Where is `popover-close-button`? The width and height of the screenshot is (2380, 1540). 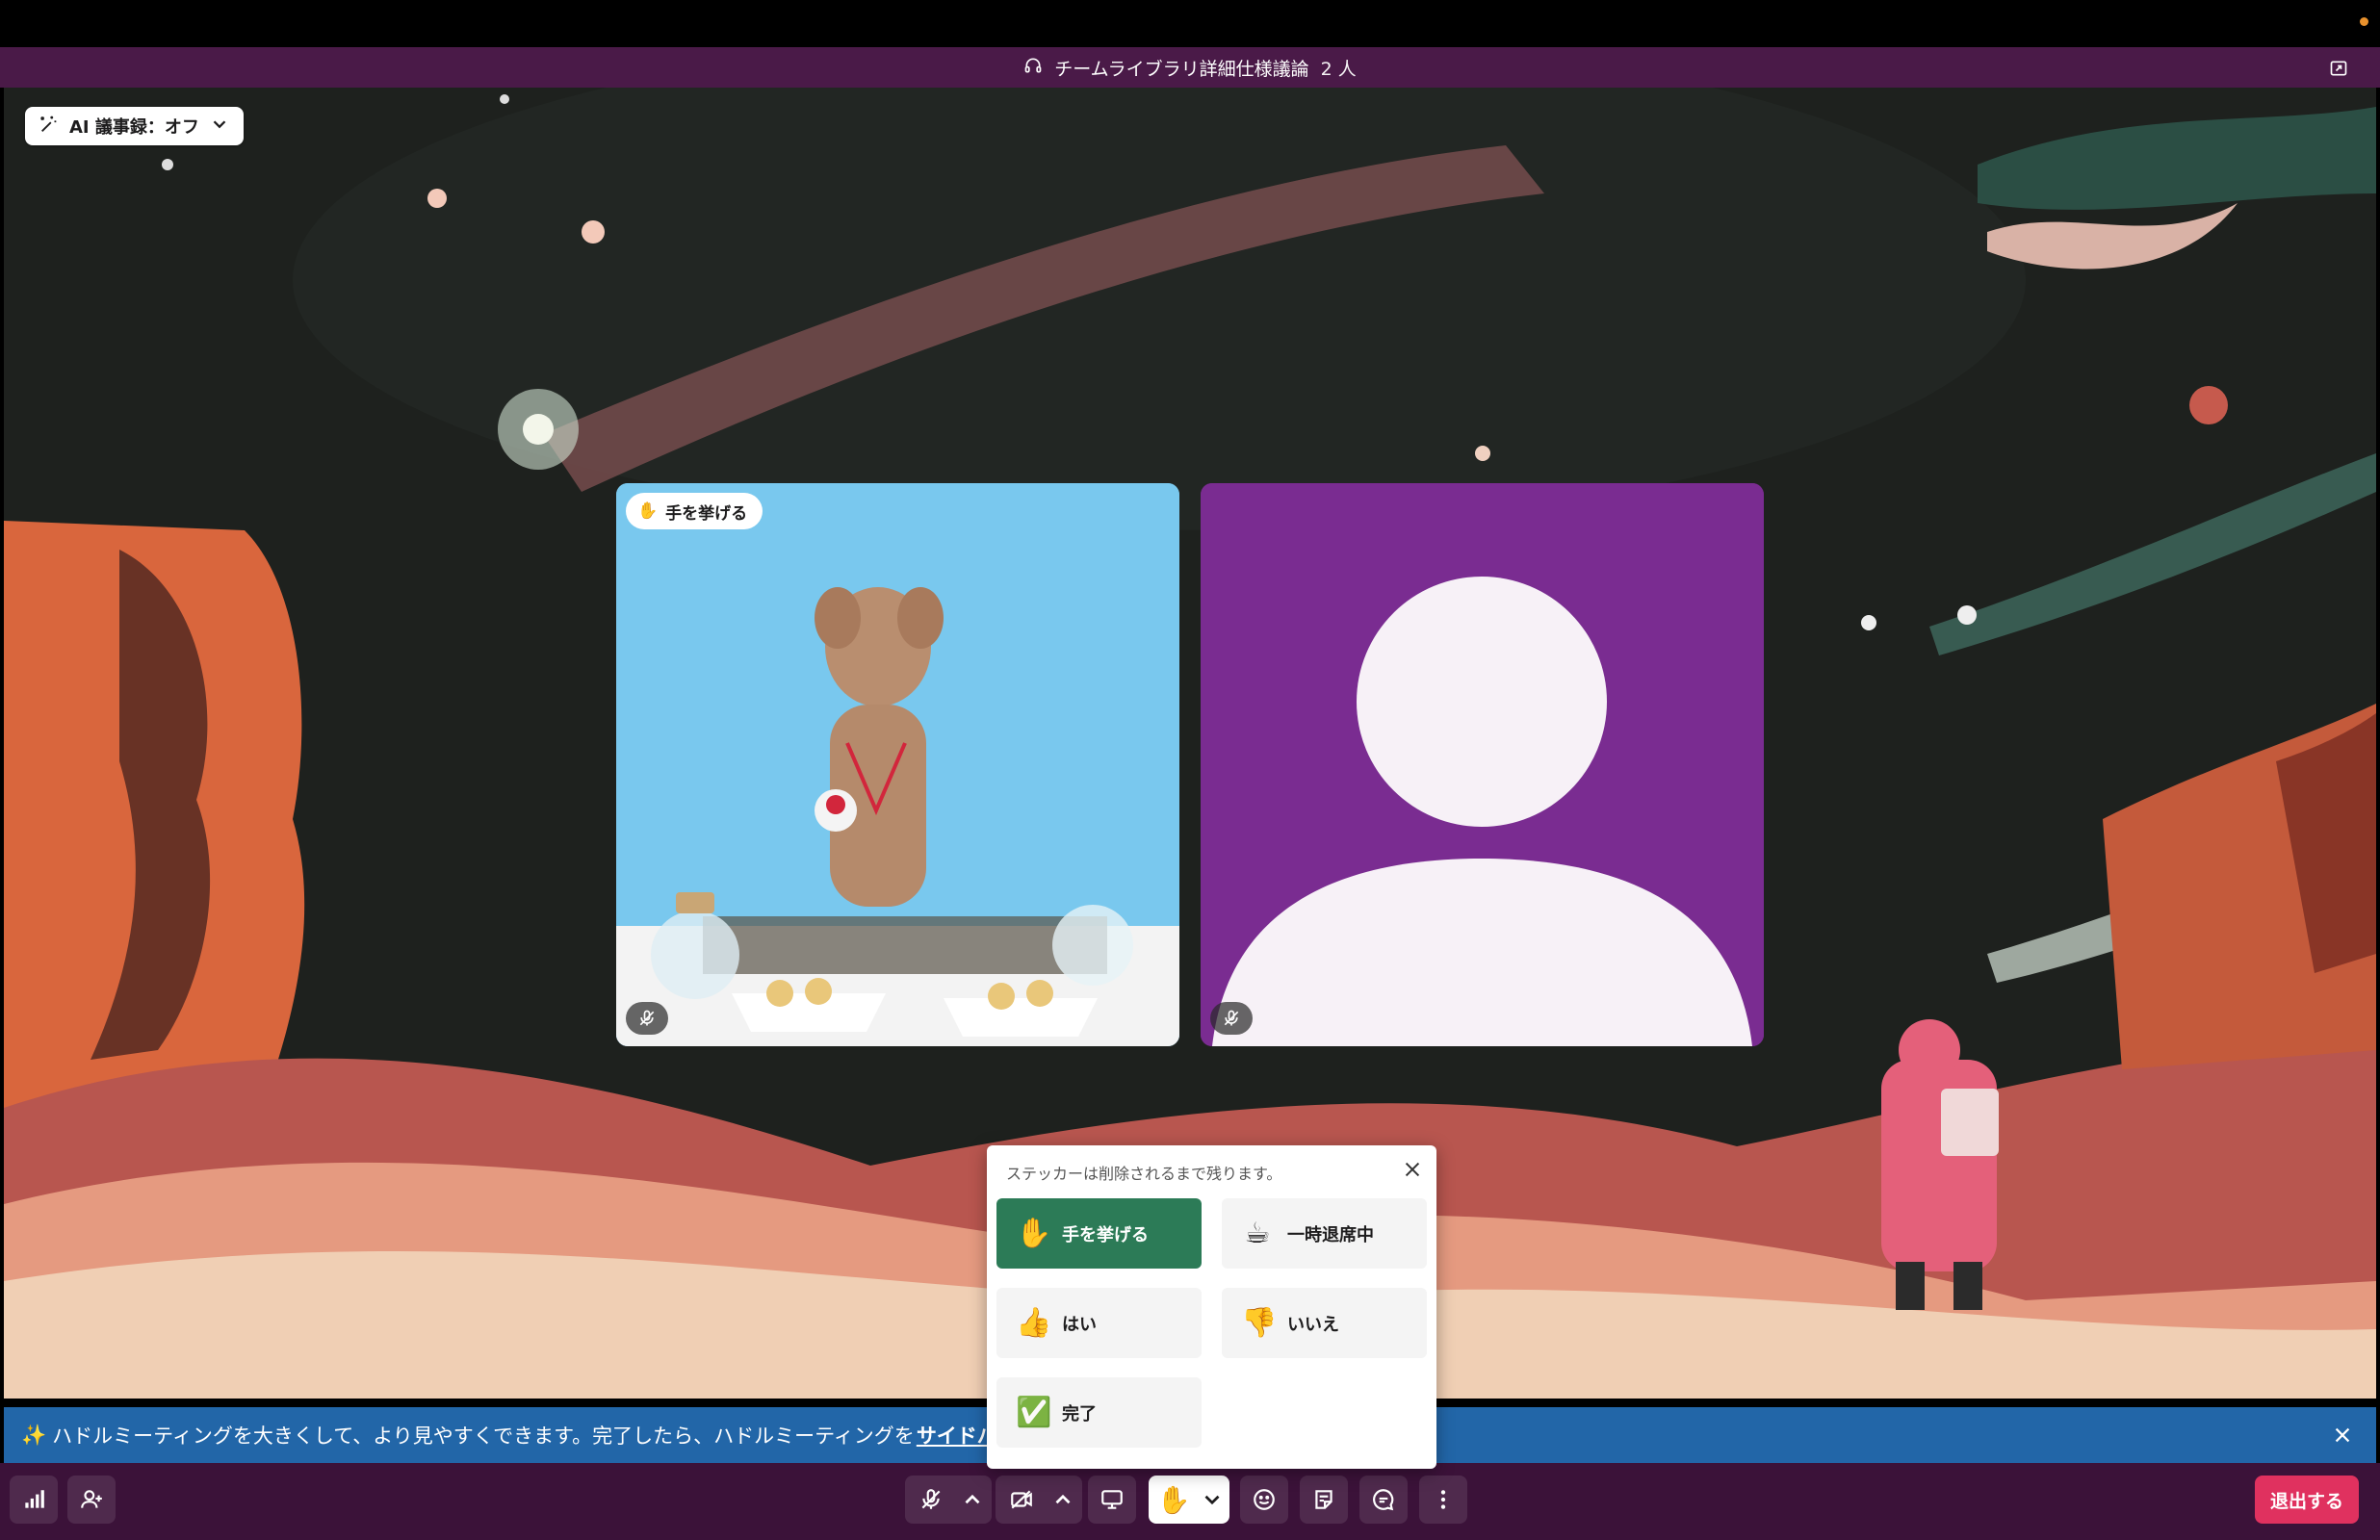
popover-close-button is located at coordinates (1413, 1169).